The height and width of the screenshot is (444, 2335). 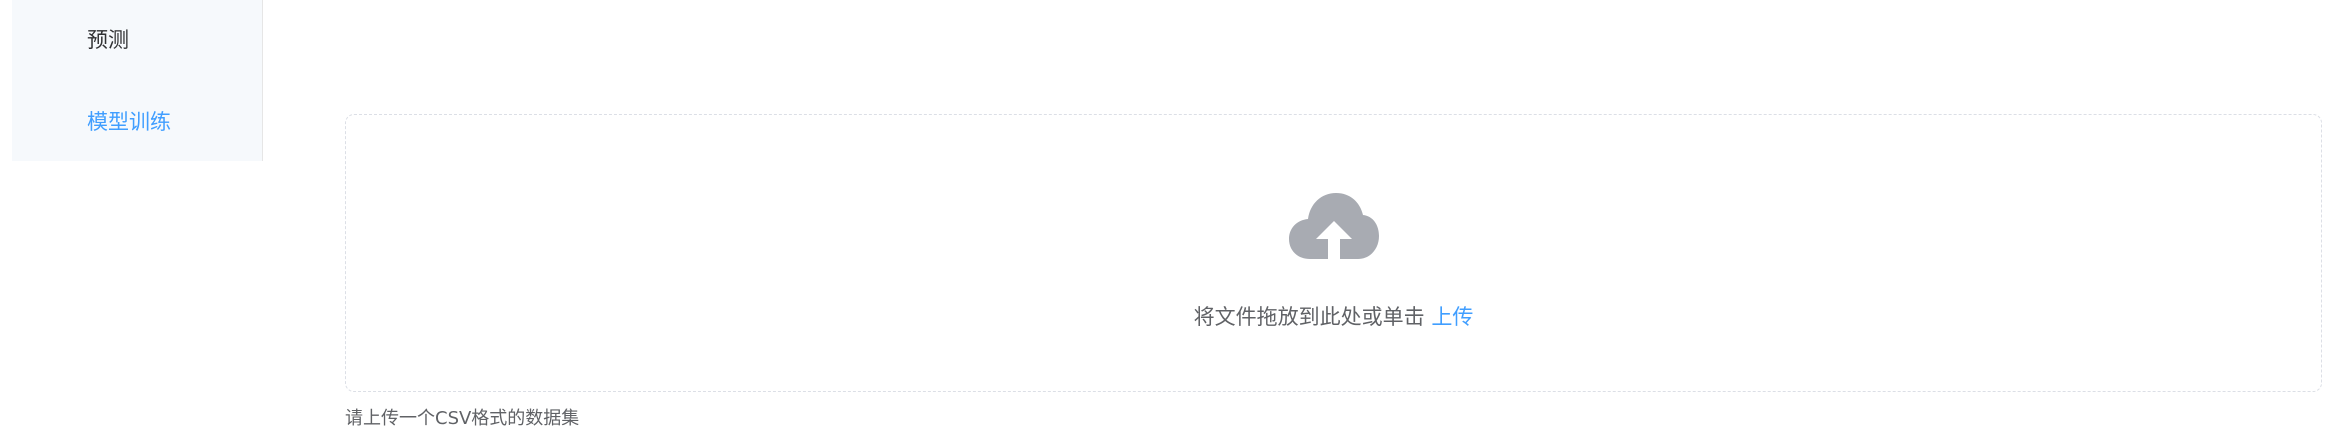 I want to click on sidebar-menu: 预测 模型训练, so click(x=137, y=80).